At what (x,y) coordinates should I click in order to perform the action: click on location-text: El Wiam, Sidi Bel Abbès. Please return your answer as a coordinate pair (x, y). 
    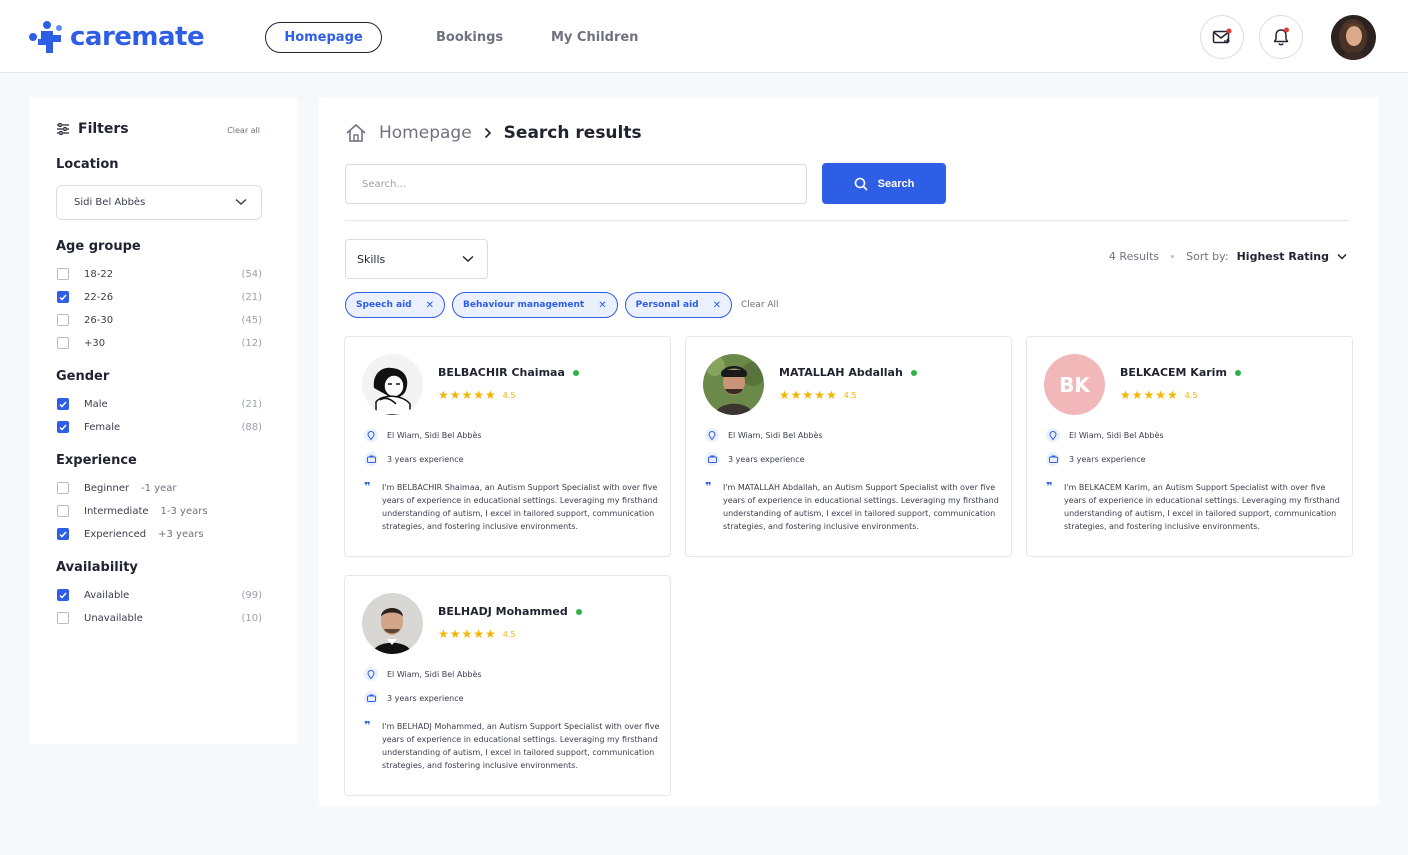
    Looking at the image, I should click on (1116, 435).